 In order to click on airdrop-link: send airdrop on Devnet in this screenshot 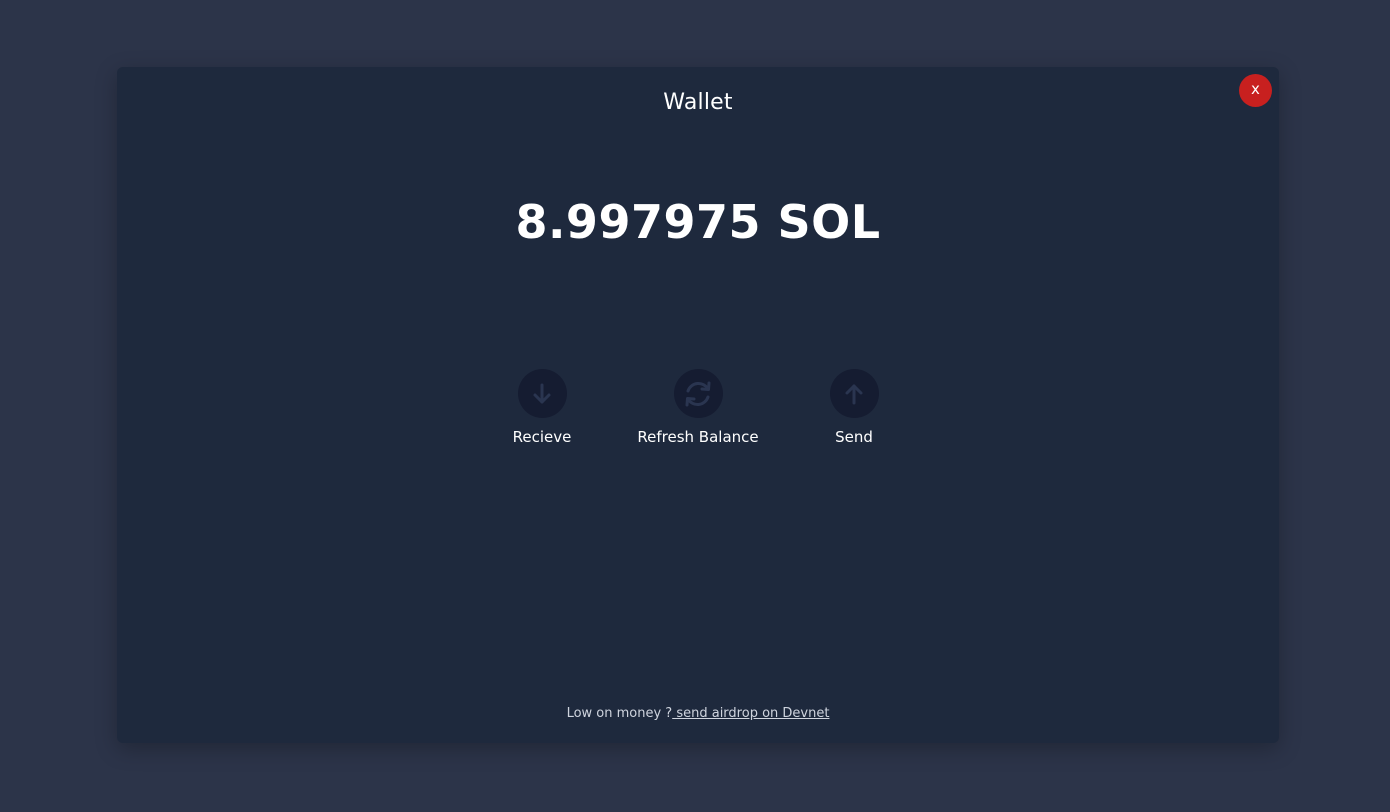, I will do `click(750, 713)`.